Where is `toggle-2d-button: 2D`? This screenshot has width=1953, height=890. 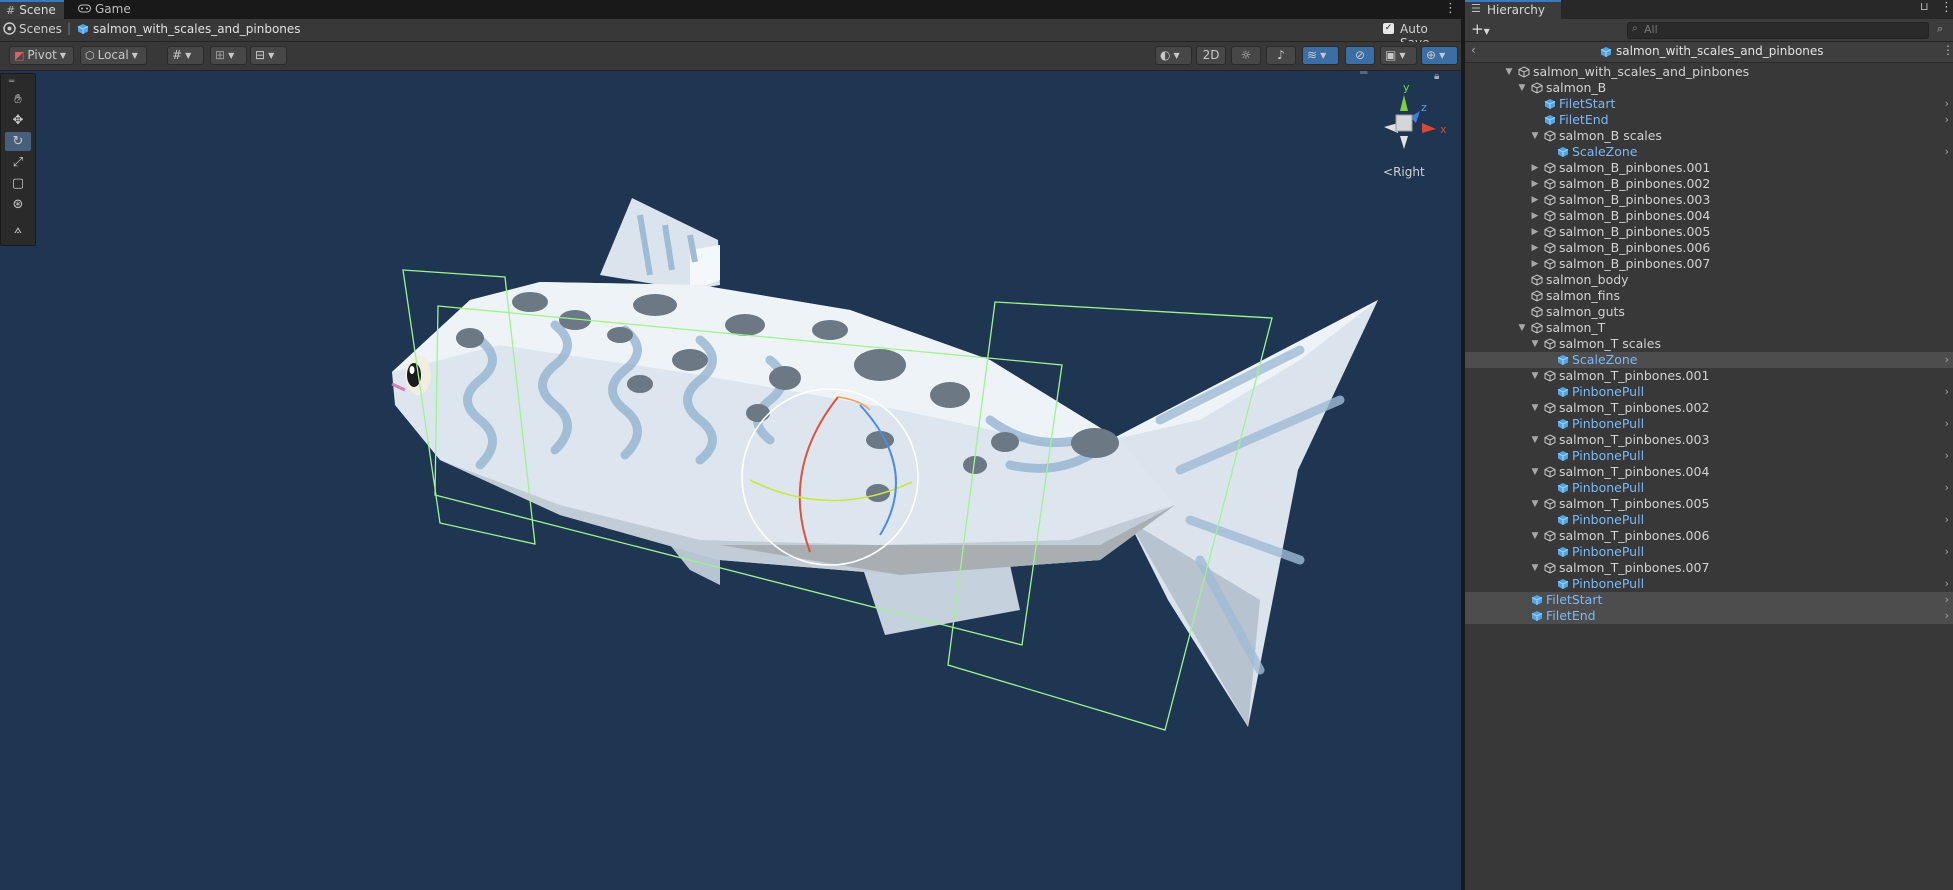
toggle-2d-button: 2D is located at coordinates (1211, 55).